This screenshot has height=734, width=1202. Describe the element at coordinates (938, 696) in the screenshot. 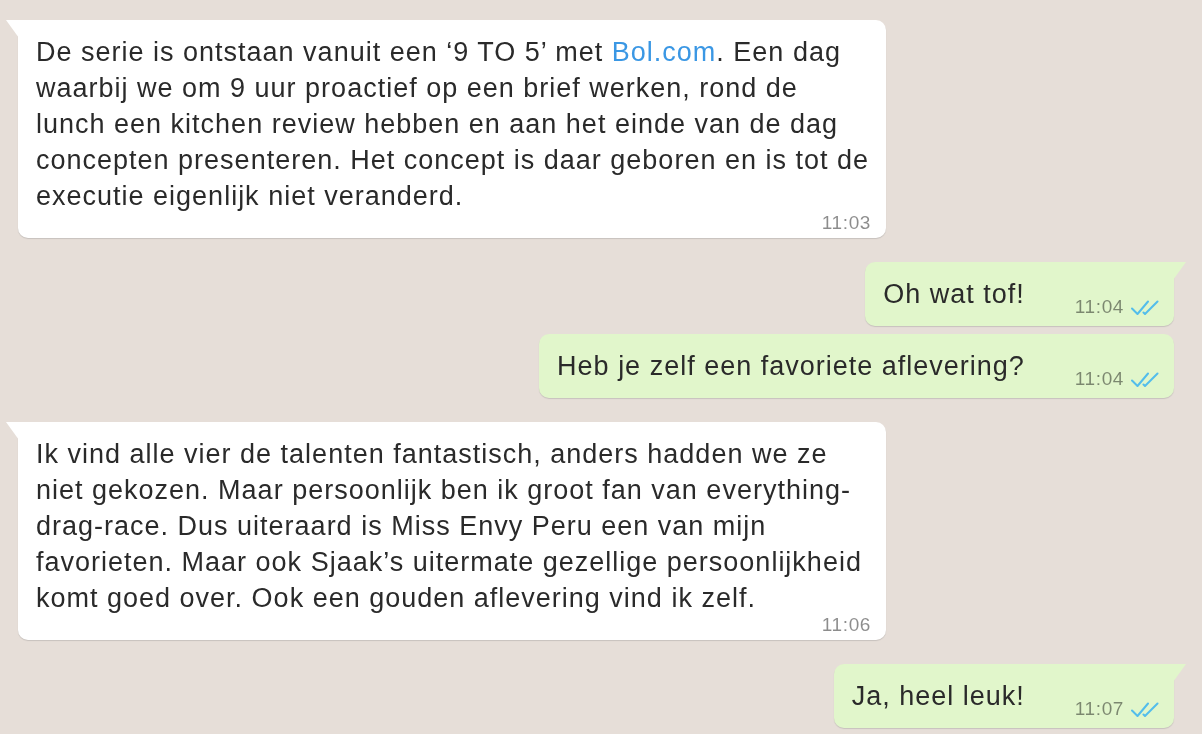

I see `message-text: Ja, heel leuk!` at that location.